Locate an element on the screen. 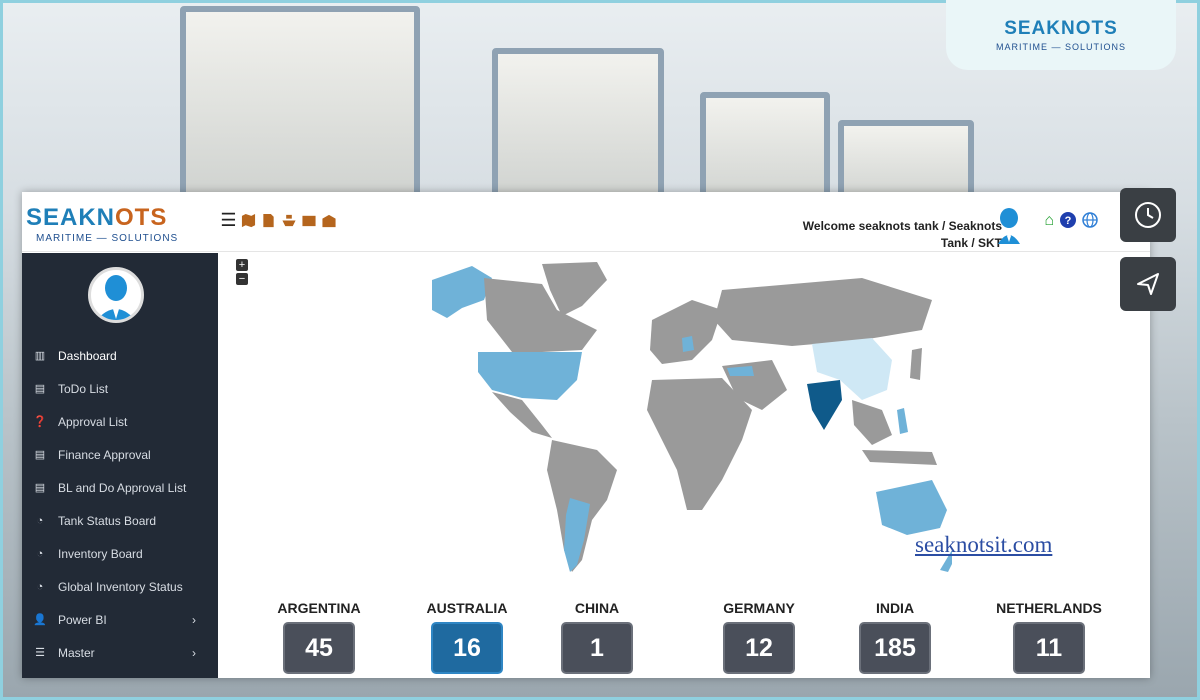  box-icon is located at coordinates (308, 220).